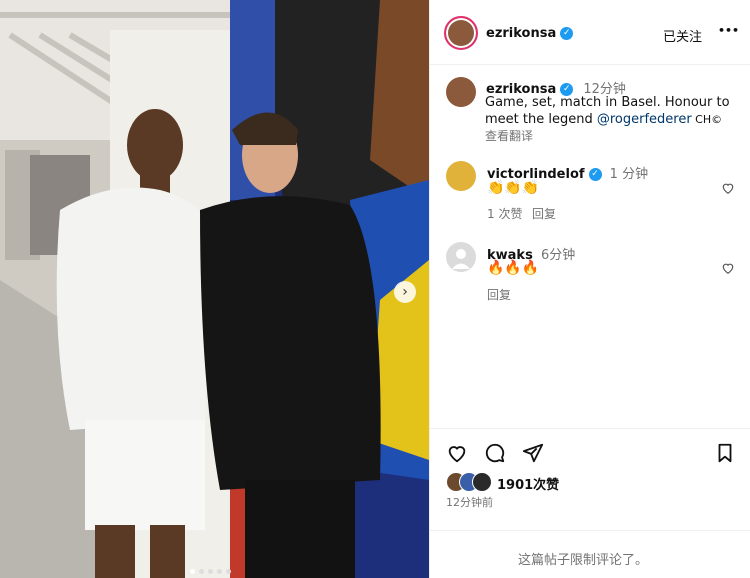  I want to click on translate-link: 查看翻译, so click(509, 135).